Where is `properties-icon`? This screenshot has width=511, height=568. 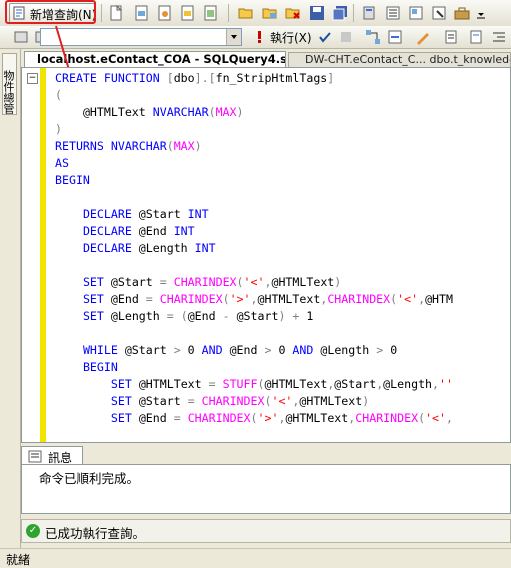 properties-icon is located at coordinates (439, 13).